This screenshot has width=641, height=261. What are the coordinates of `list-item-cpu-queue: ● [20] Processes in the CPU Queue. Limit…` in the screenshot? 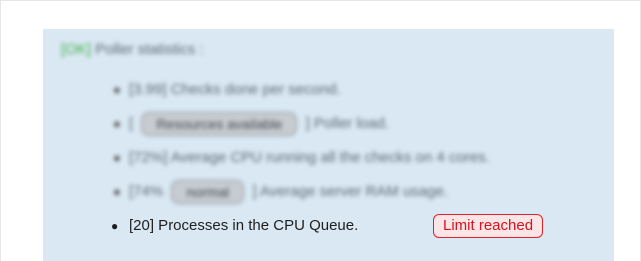 It's located at (328, 226).